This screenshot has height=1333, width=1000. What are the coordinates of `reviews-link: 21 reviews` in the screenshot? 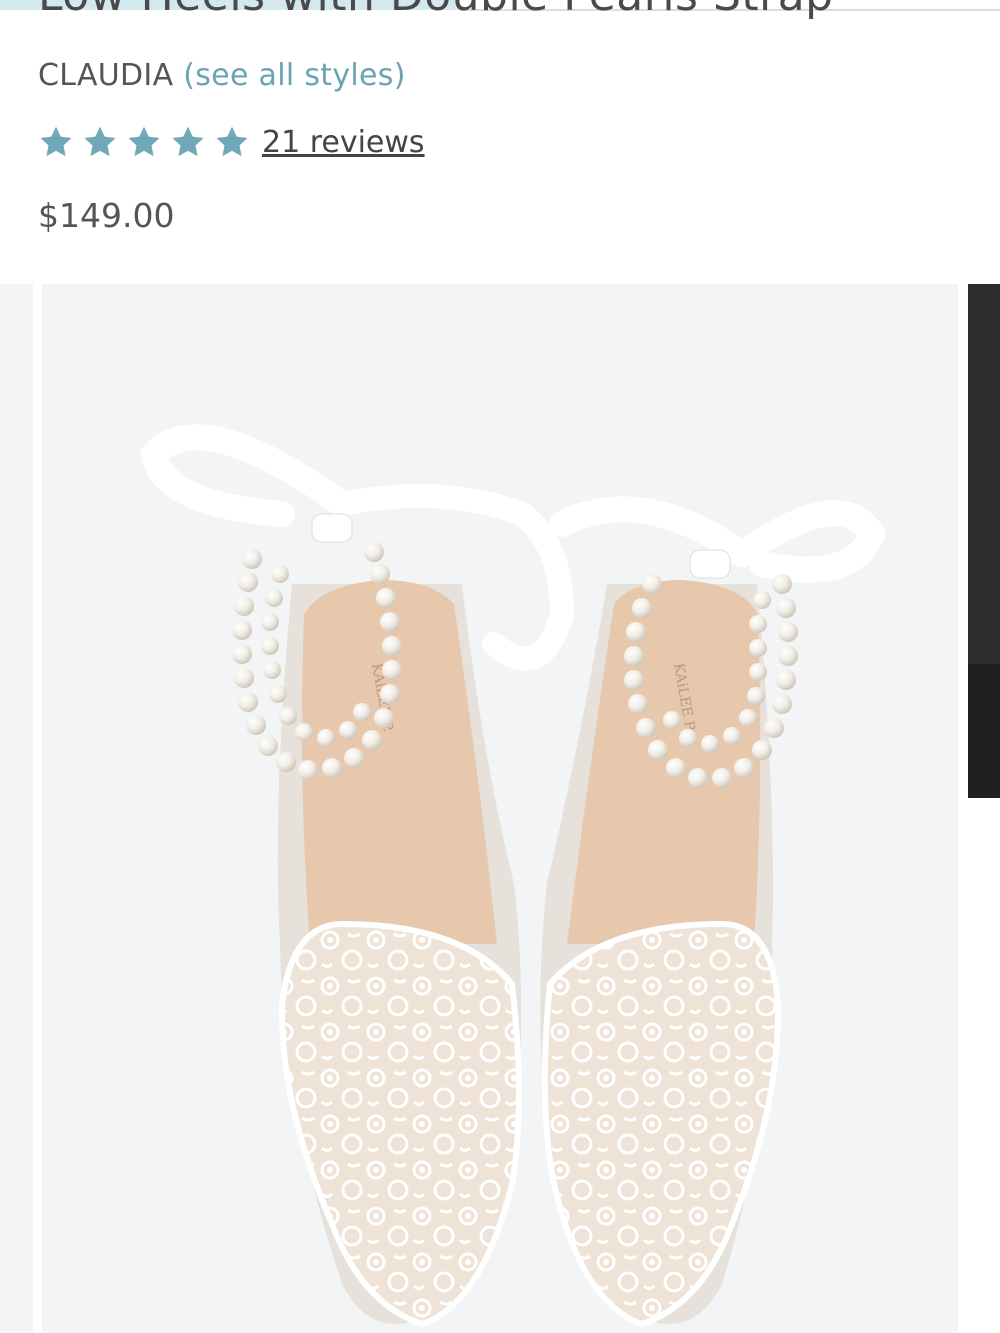 It's located at (343, 142).